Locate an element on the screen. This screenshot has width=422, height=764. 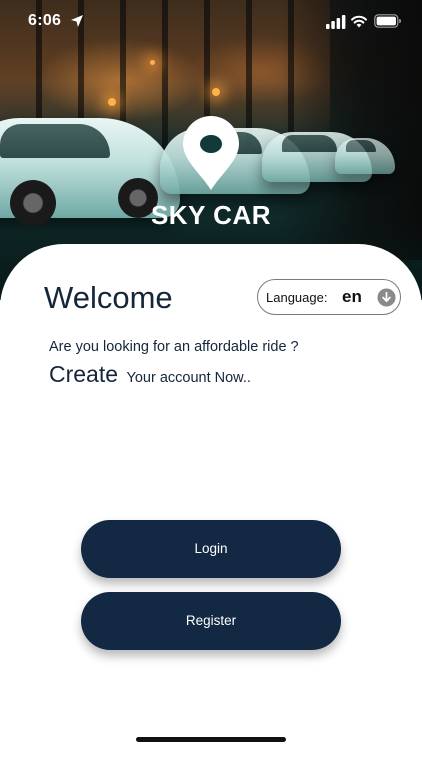
map-pin-icon is located at coordinates (211, 153).